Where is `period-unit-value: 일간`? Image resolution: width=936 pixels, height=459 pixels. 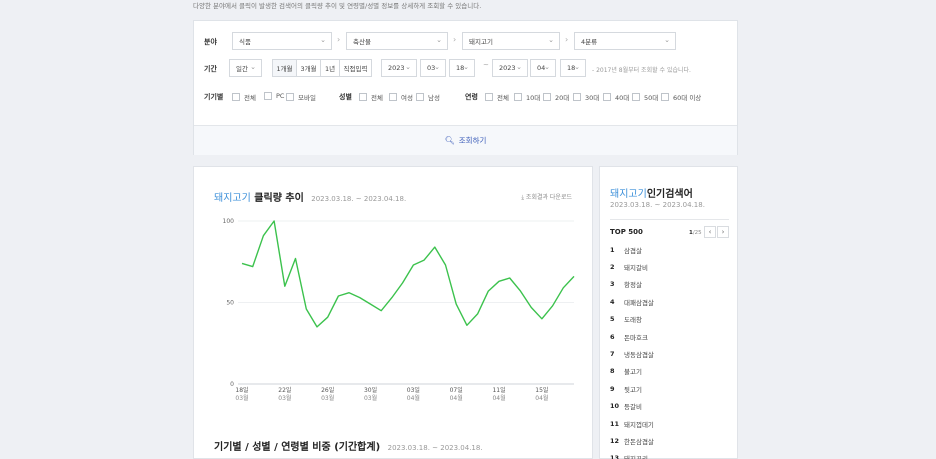 period-unit-value: 일간 is located at coordinates (242, 69).